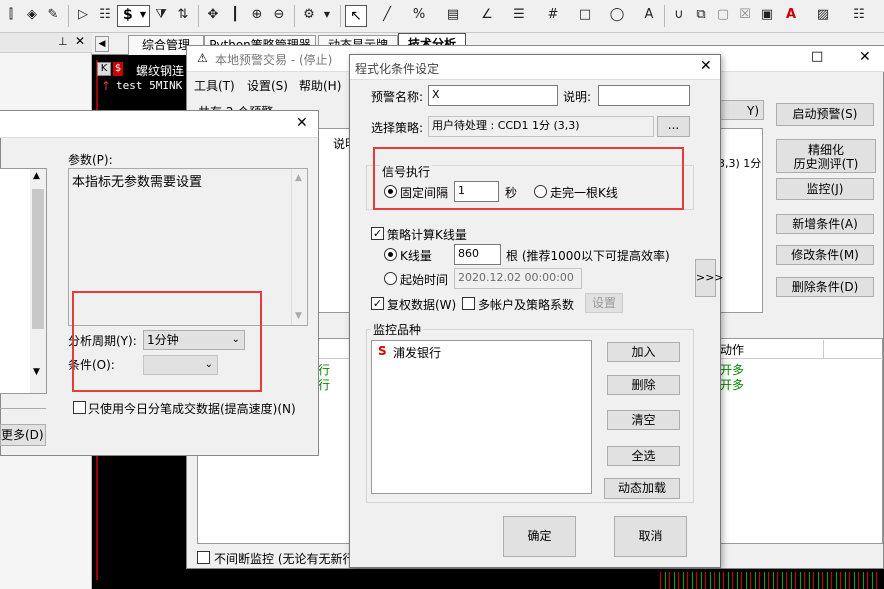 The image size is (884, 589). Describe the element at coordinates (83, 15) in the screenshot. I see `play-icon: ▷` at that location.